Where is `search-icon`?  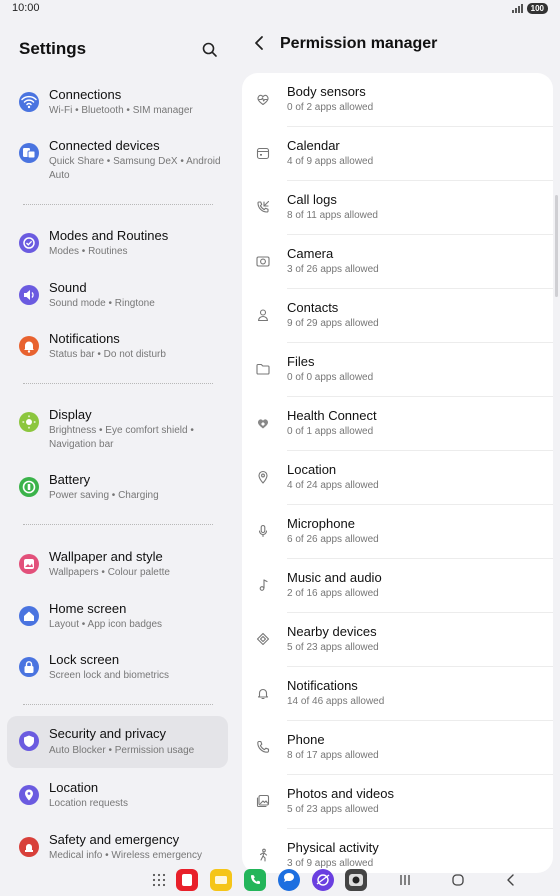 search-icon is located at coordinates (210, 50).